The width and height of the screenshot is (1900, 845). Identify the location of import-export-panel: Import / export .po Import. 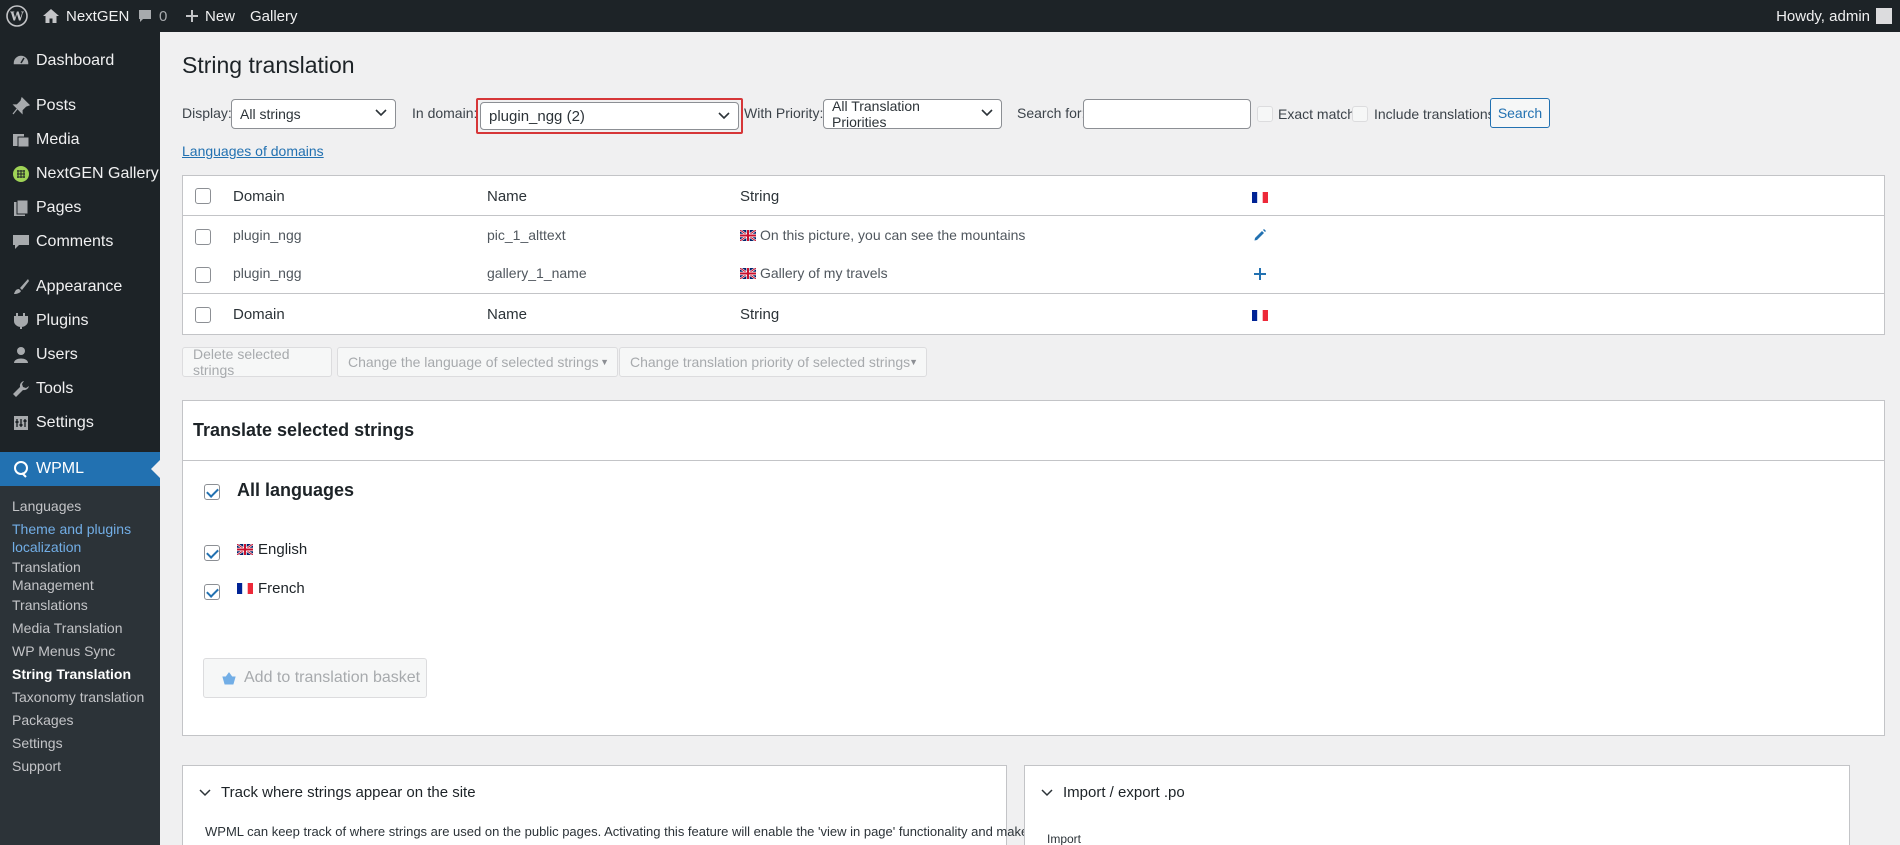
(1437, 805).